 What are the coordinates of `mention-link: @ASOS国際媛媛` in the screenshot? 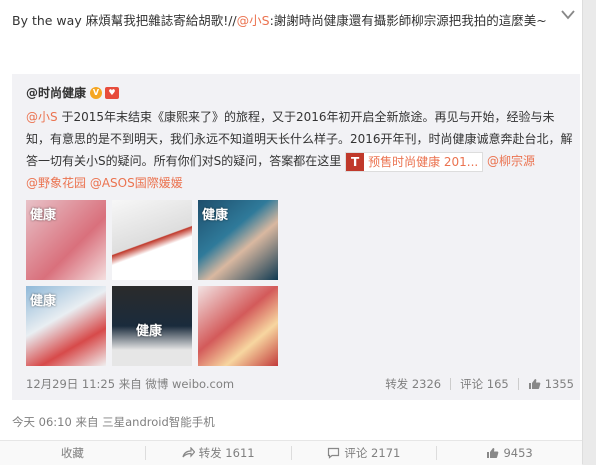 It's located at (134, 183).